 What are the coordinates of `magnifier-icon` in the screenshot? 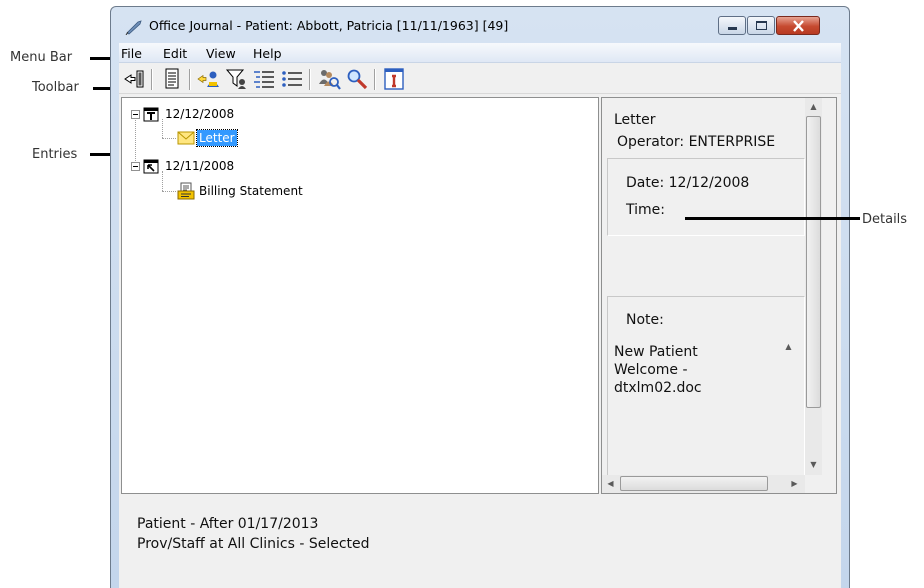 It's located at (357, 79).